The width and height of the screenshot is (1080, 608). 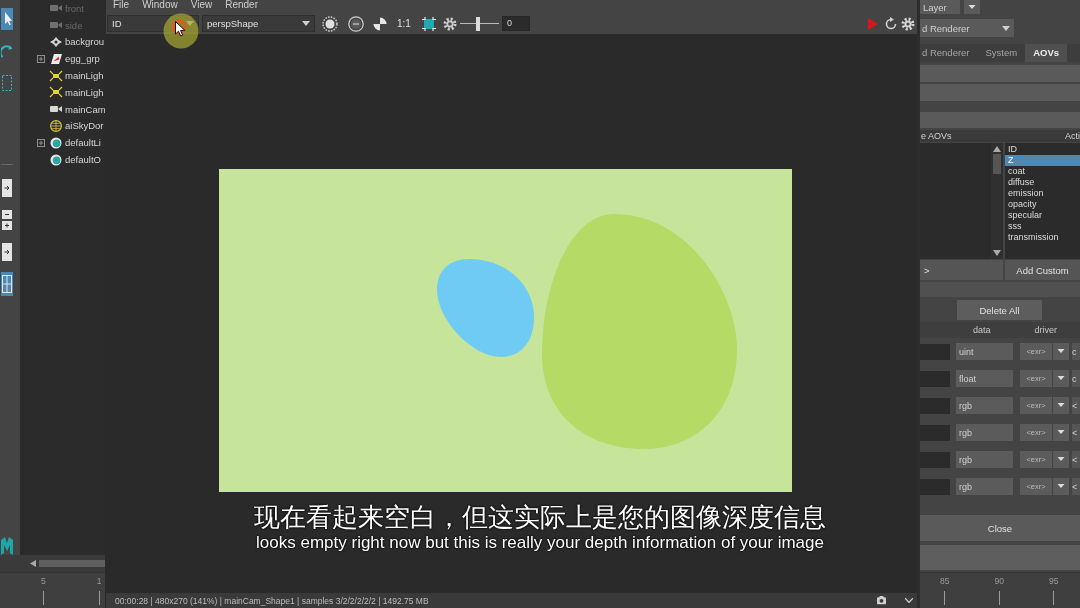 What do you see at coordinates (1046, 330) in the screenshot?
I see `column-header: driver` at bounding box center [1046, 330].